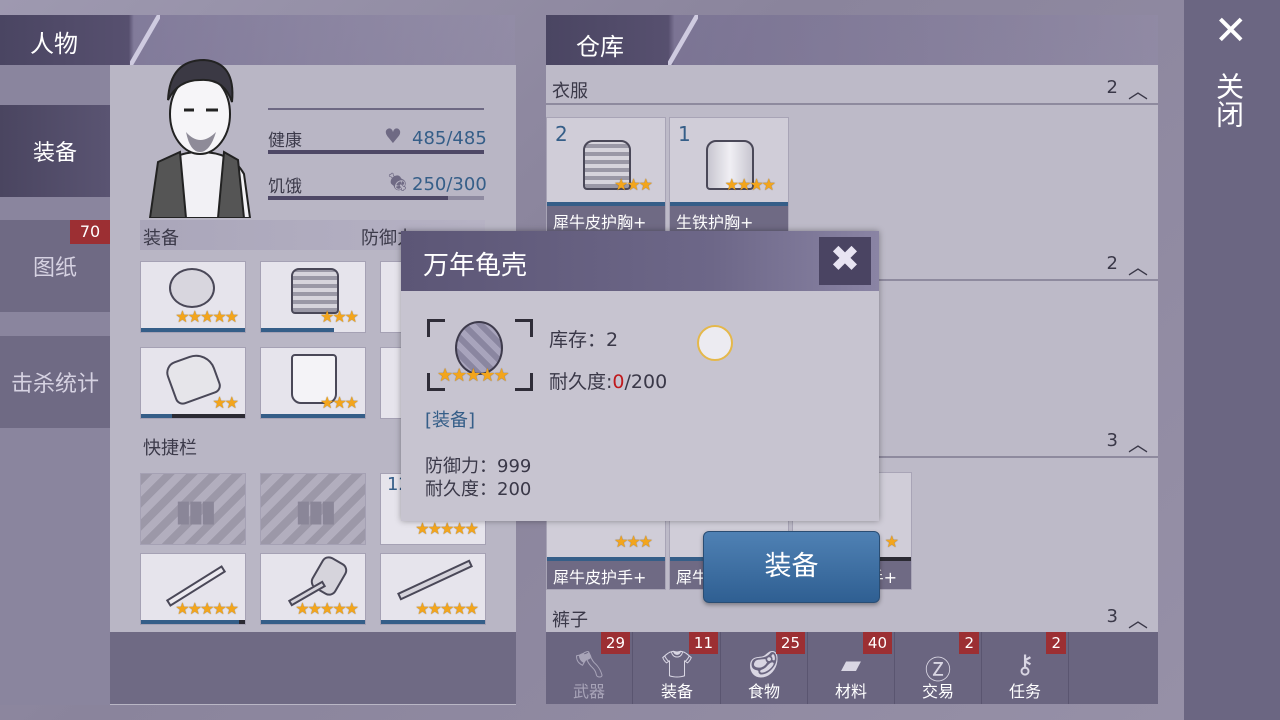 Image resolution: width=1280 pixels, height=720 pixels. What do you see at coordinates (285, 141) in the screenshot?
I see `health-label: 健康` at bounding box center [285, 141].